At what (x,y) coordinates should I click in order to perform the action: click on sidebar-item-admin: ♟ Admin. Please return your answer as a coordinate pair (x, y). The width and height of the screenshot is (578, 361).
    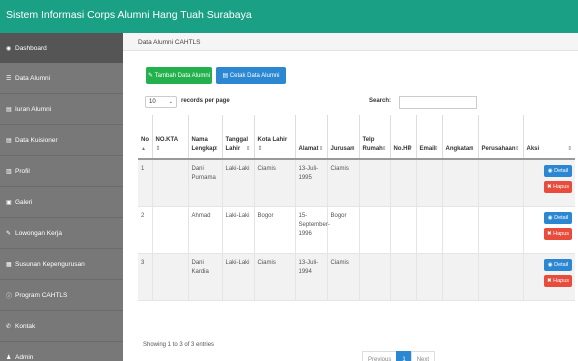
    Looking at the image, I should click on (61, 351).